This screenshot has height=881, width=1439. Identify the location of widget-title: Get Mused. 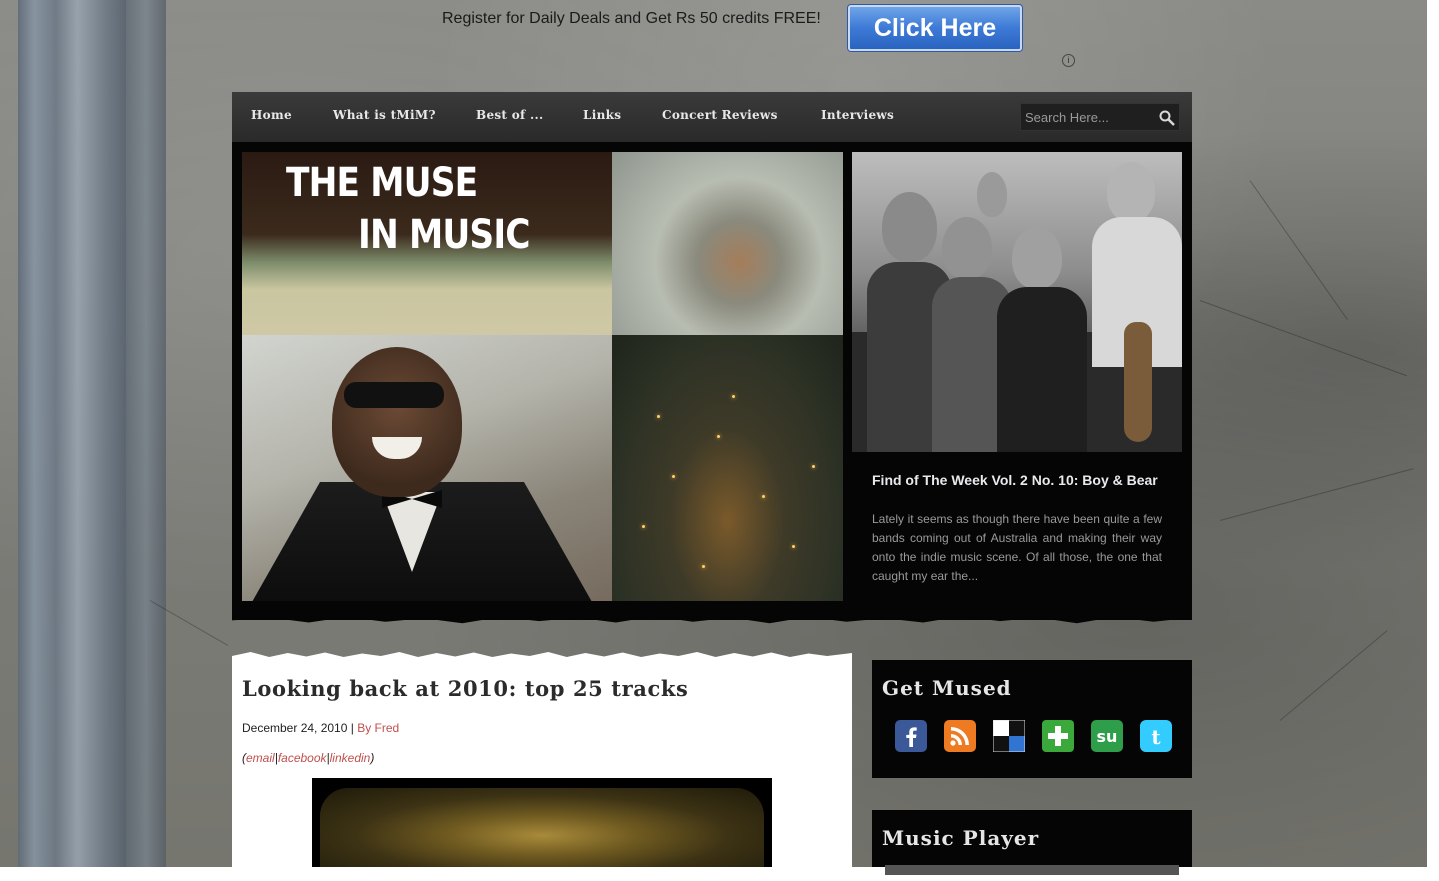
(947, 688).